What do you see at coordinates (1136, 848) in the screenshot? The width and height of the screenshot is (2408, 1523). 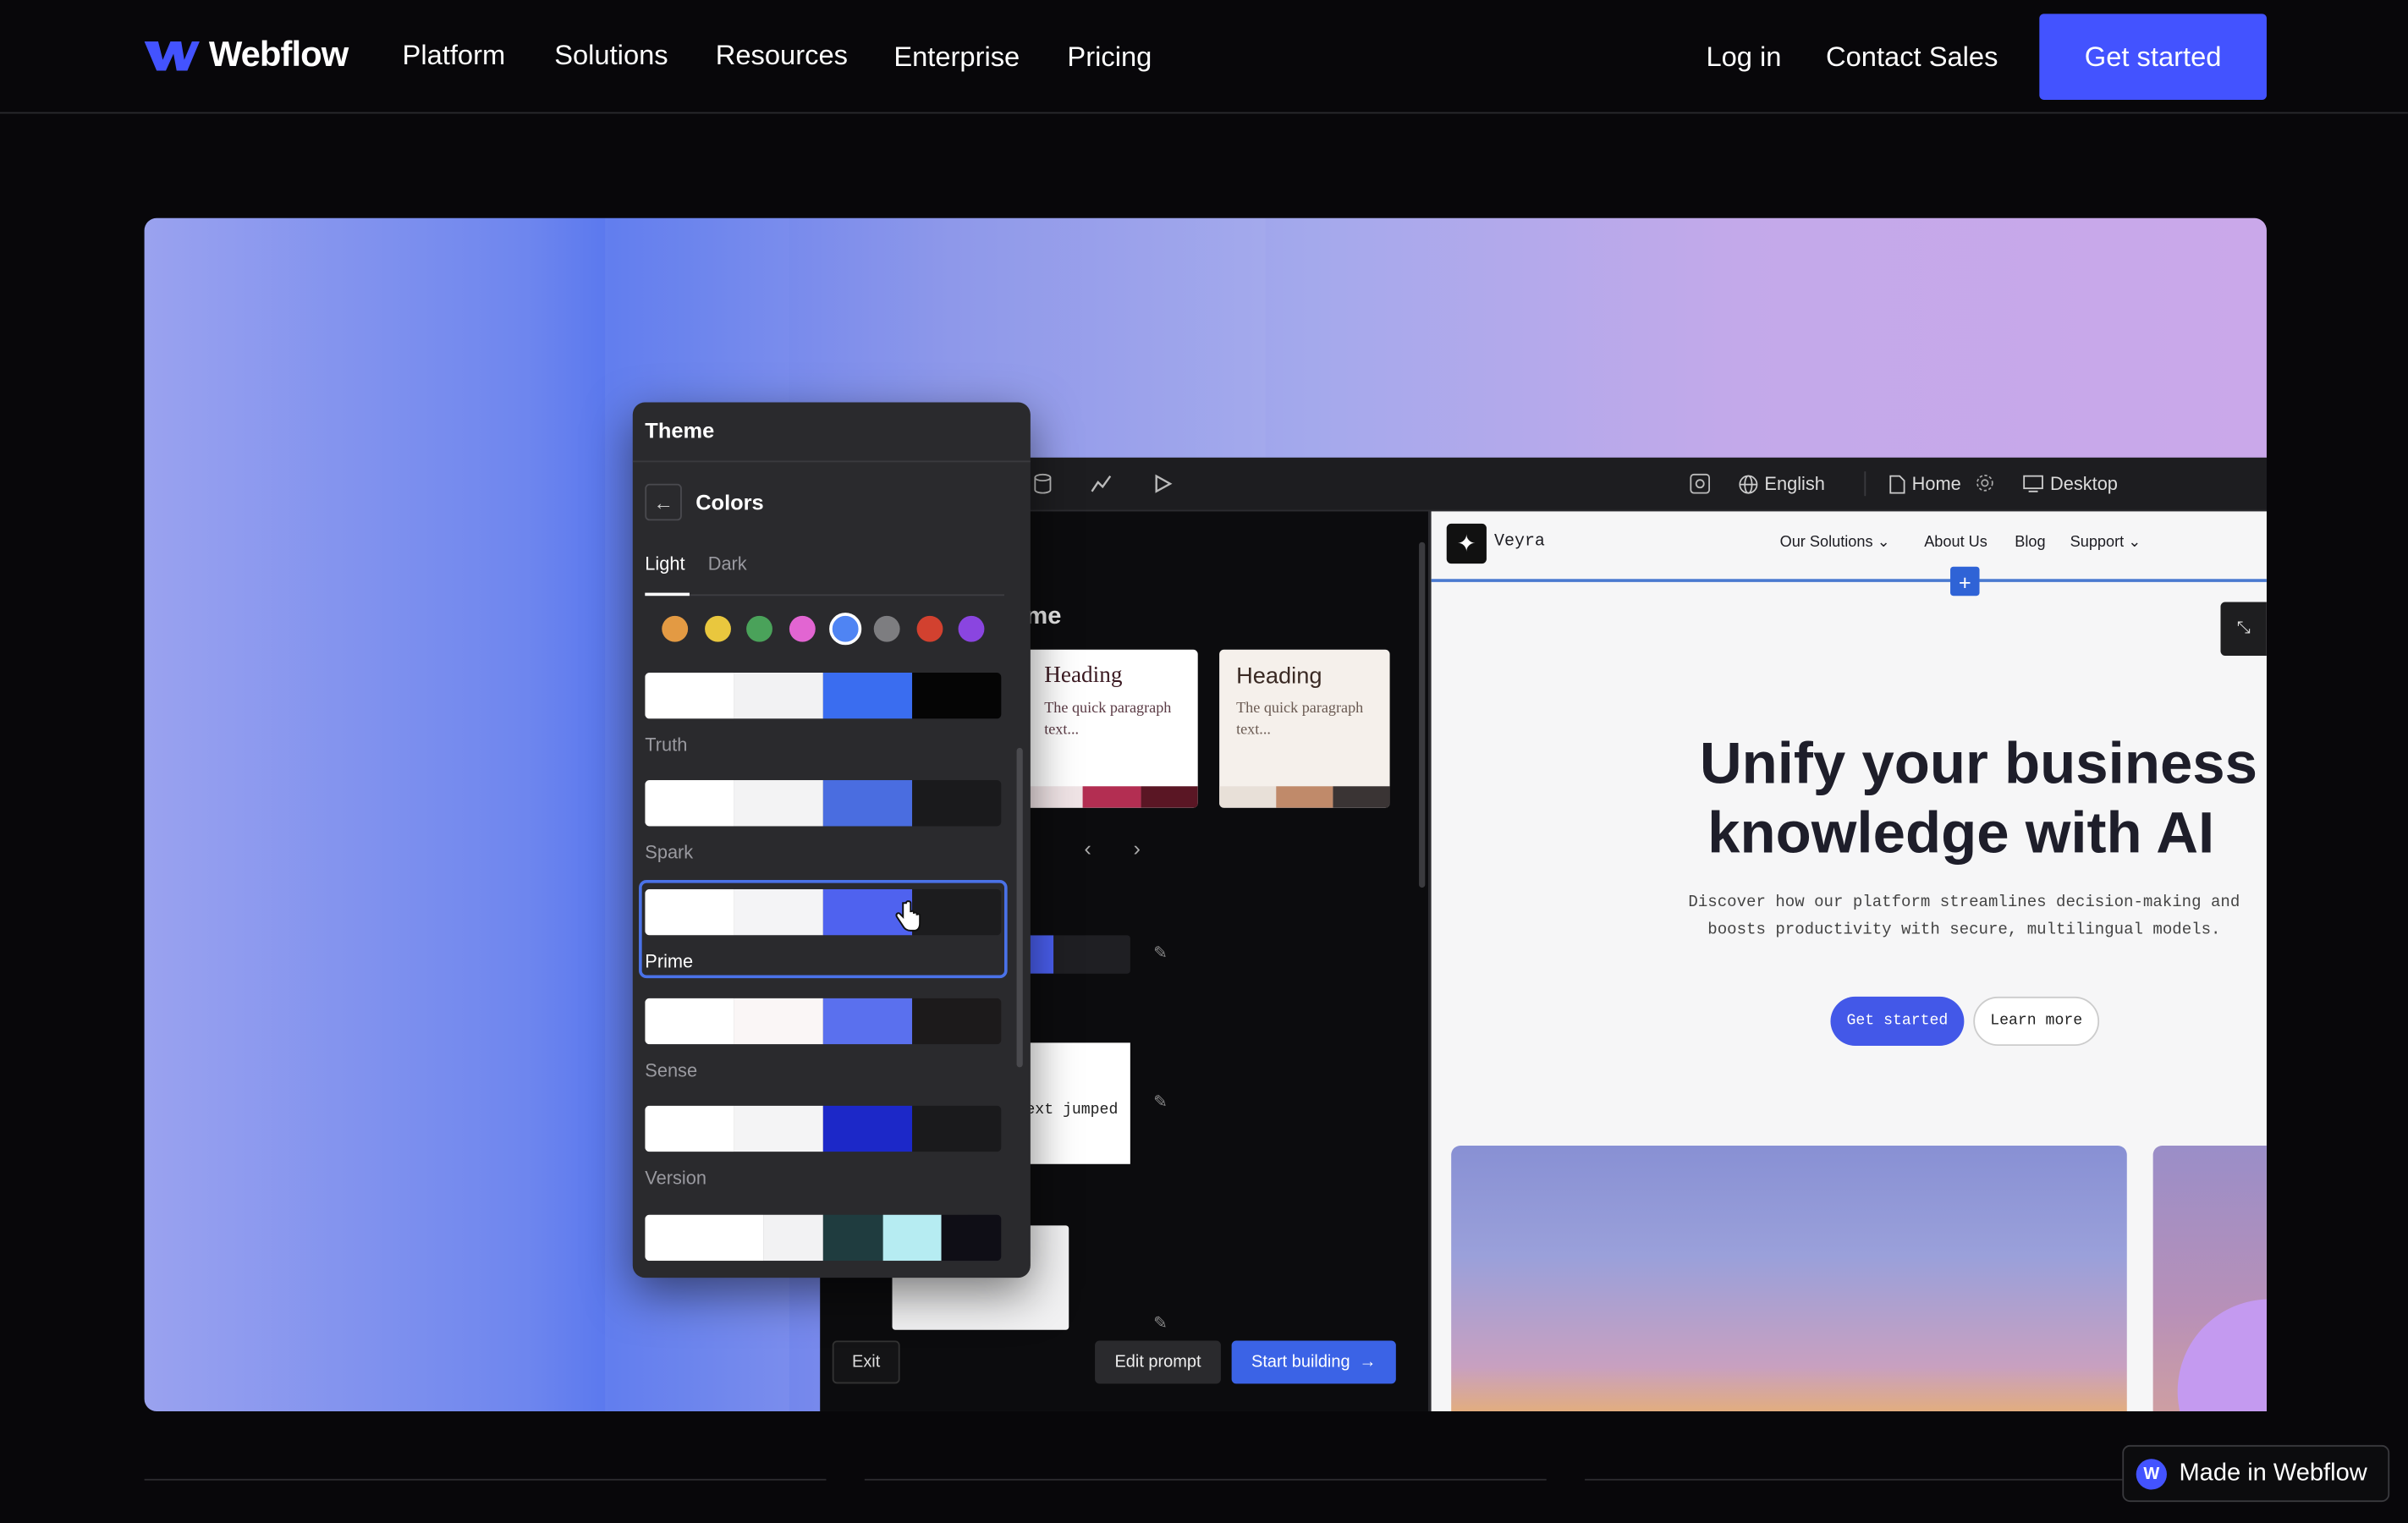 I see `chevron-right-icon: ›` at bounding box center [1136, 848].